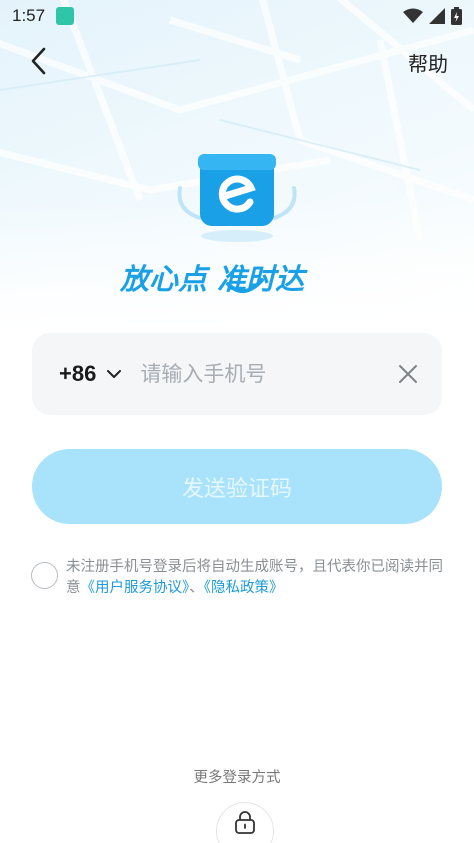  I want to click on signal-icon, so click(437, 16).